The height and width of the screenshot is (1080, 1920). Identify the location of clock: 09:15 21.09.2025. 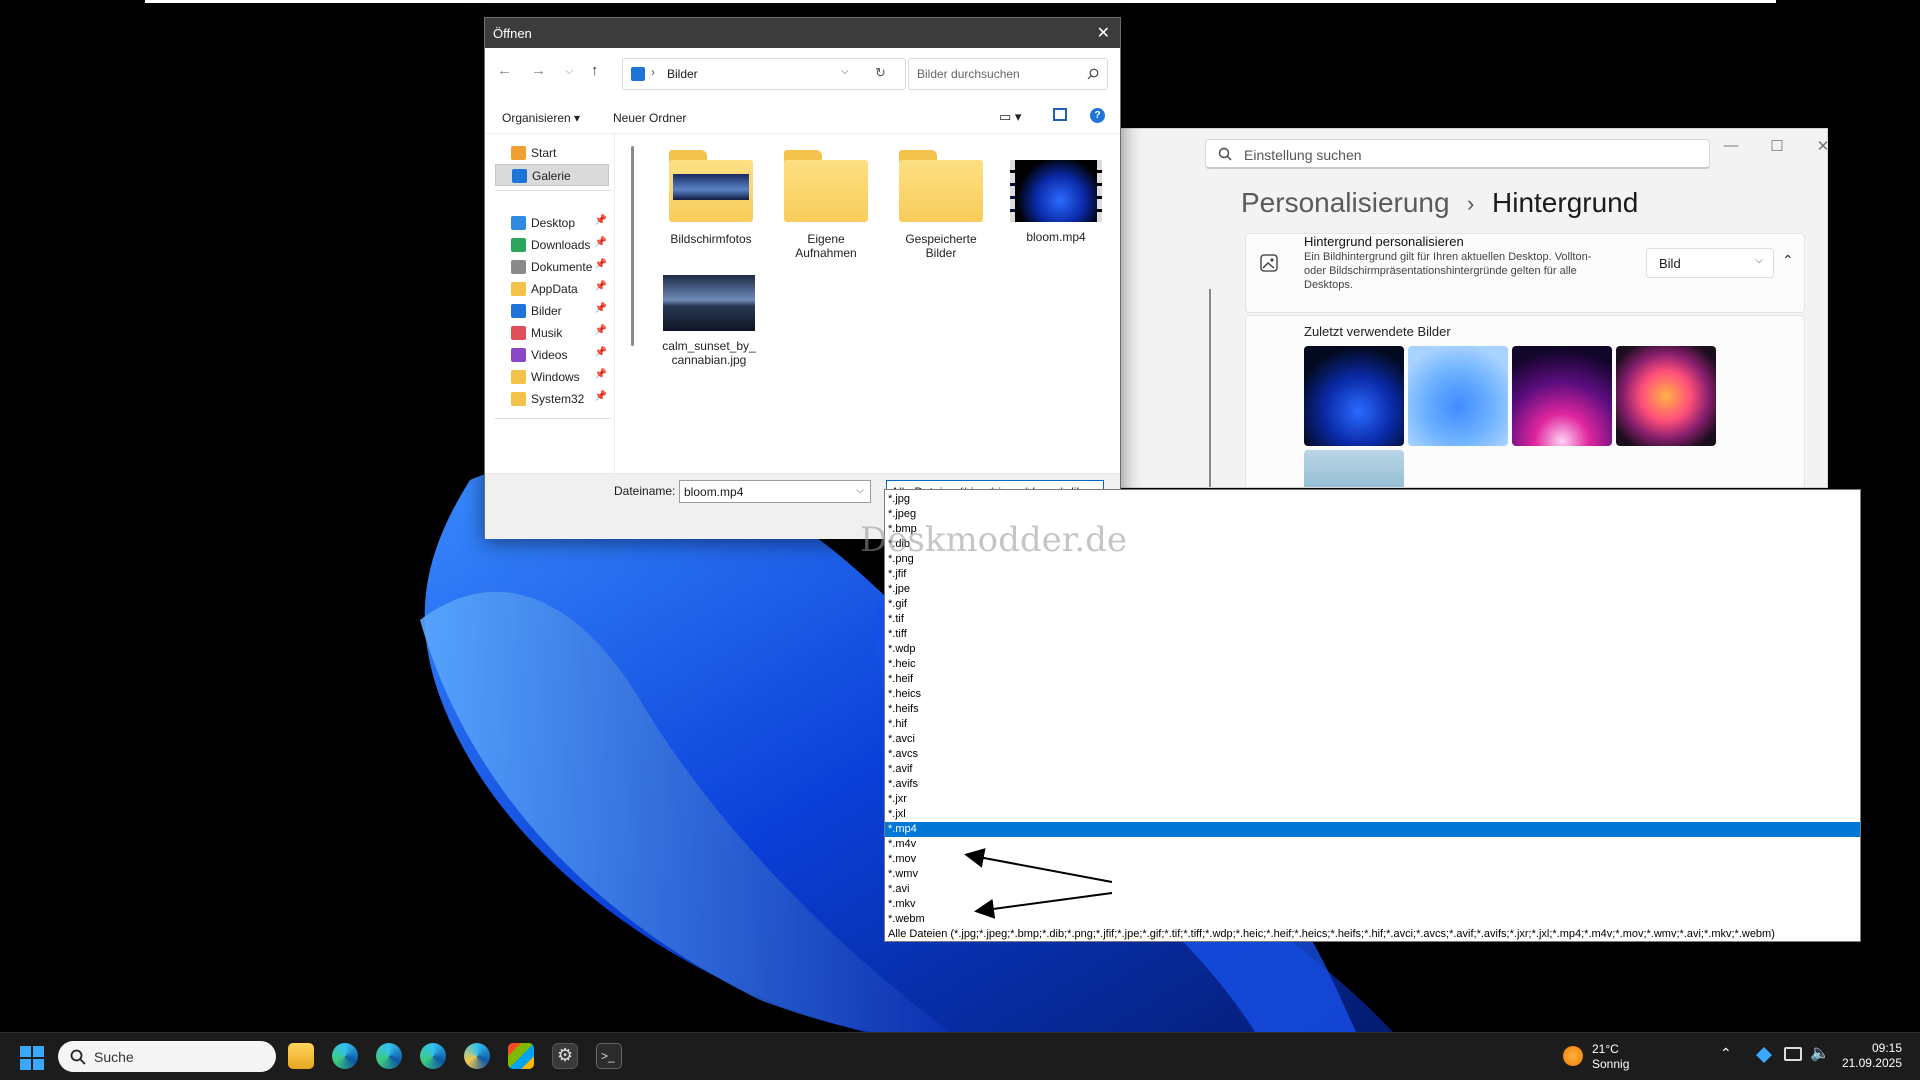
(1872, 1056).